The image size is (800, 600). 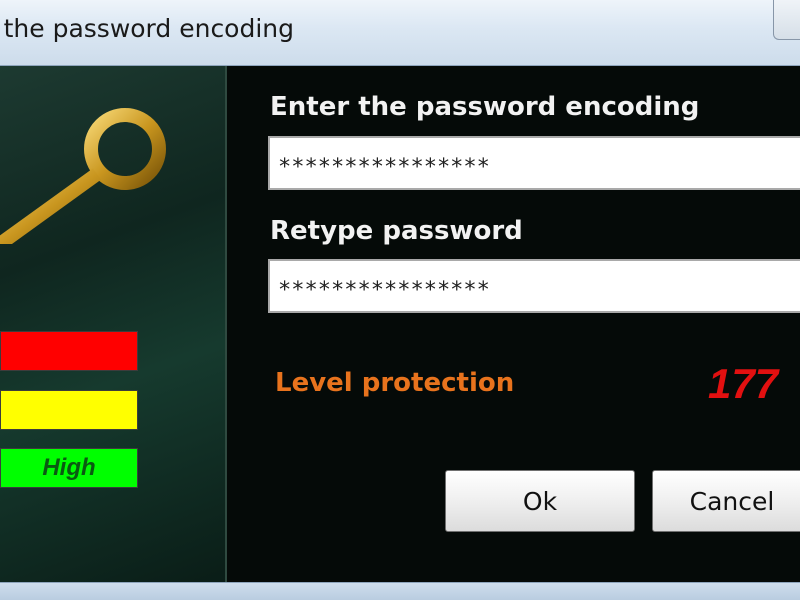 What do you see at coordinates (69, 351) in the screenshot?
I see `strength-low-bar` at bounding box center [69, 351].